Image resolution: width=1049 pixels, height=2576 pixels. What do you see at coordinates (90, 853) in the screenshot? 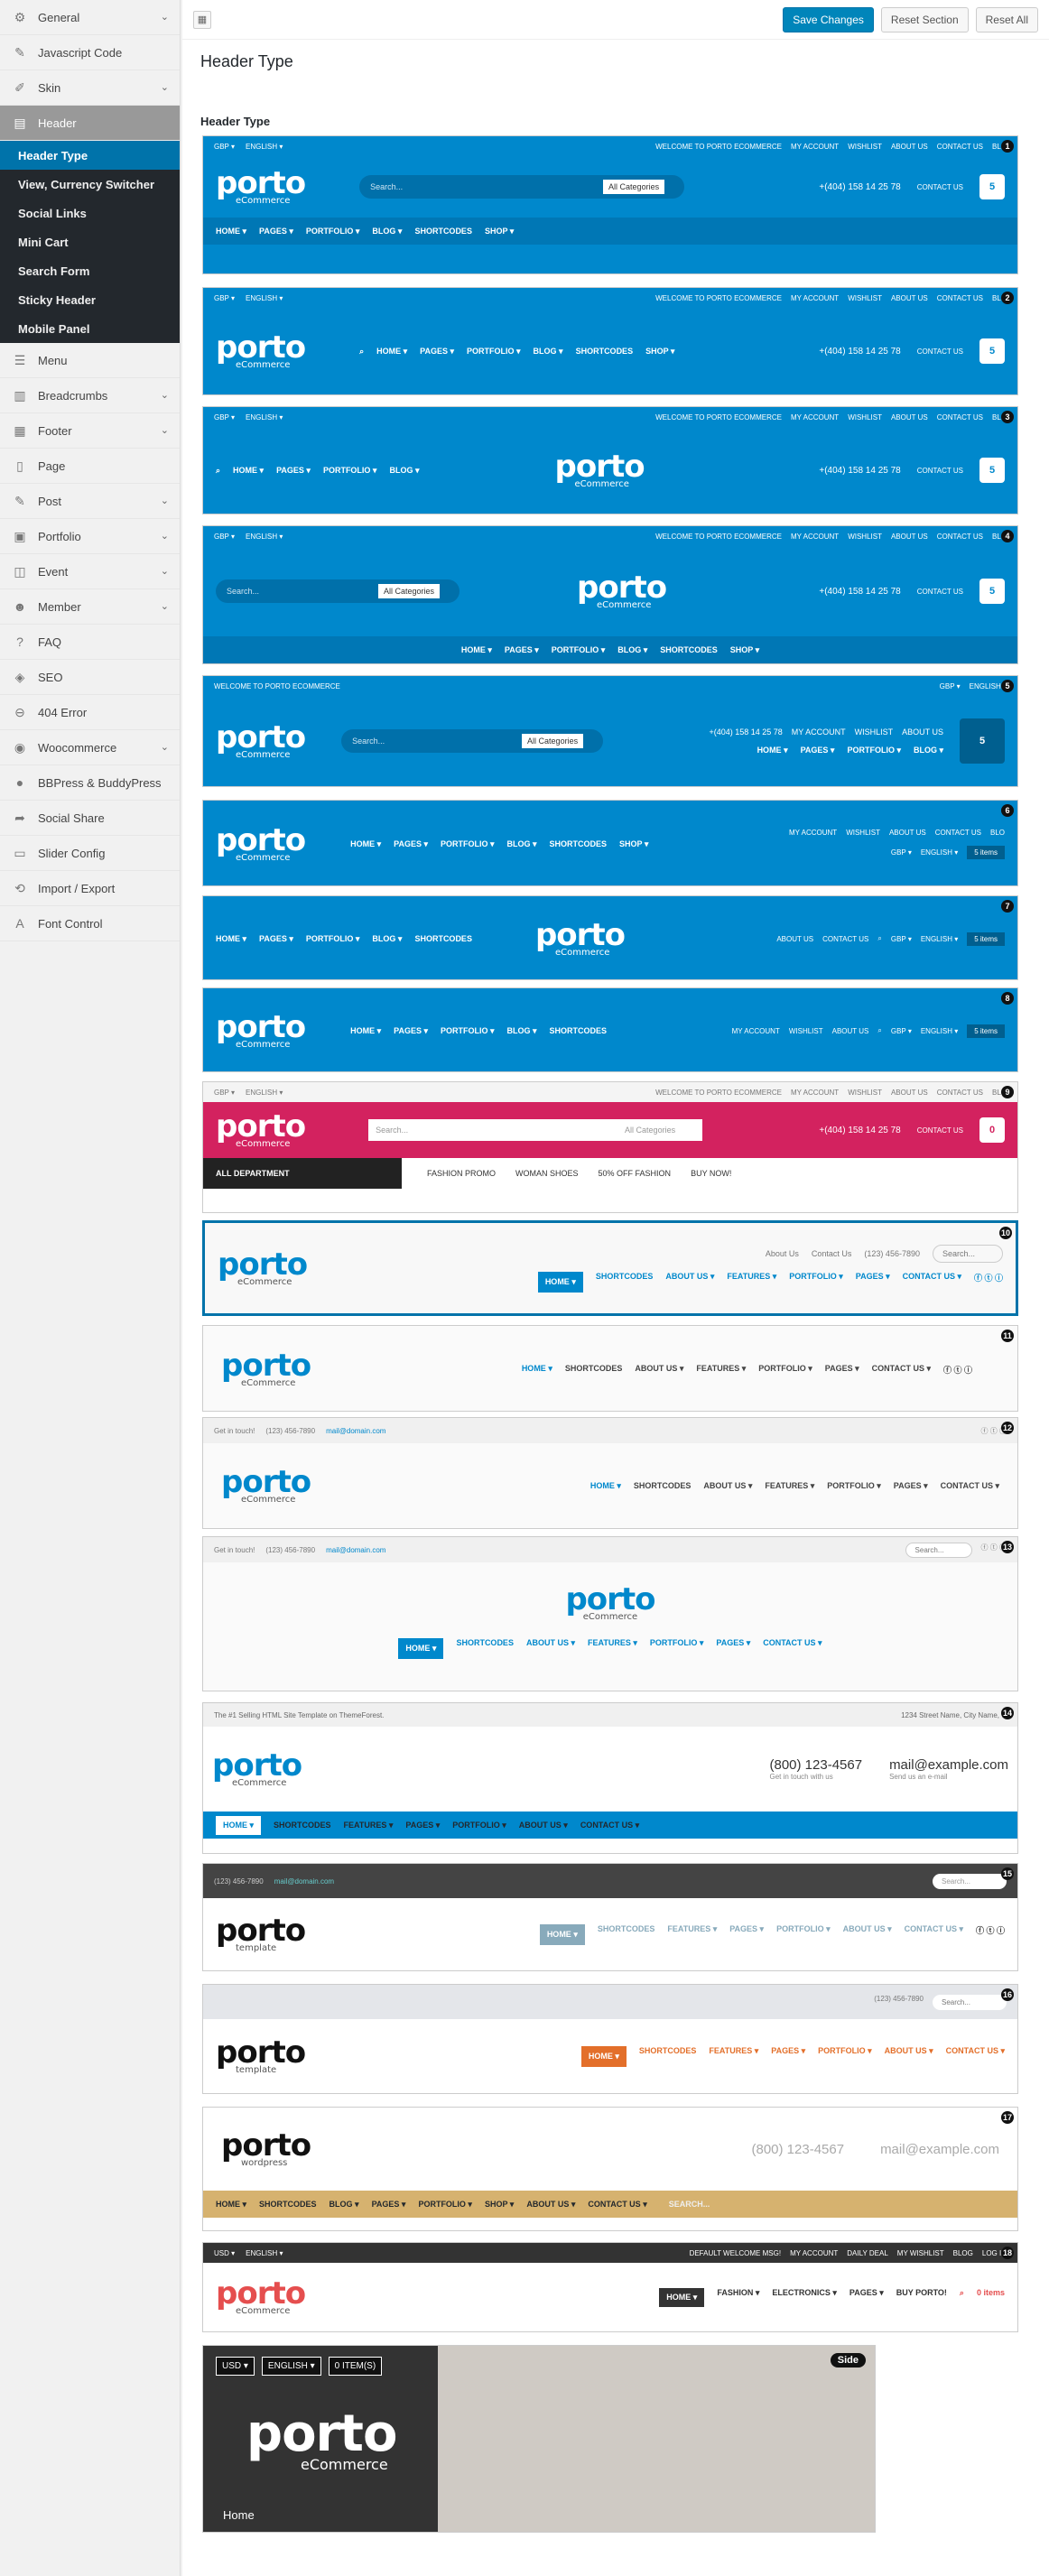
I see `sidebar-item-slider-config: ▭ Slider Config` at bounding box center [90, 853].